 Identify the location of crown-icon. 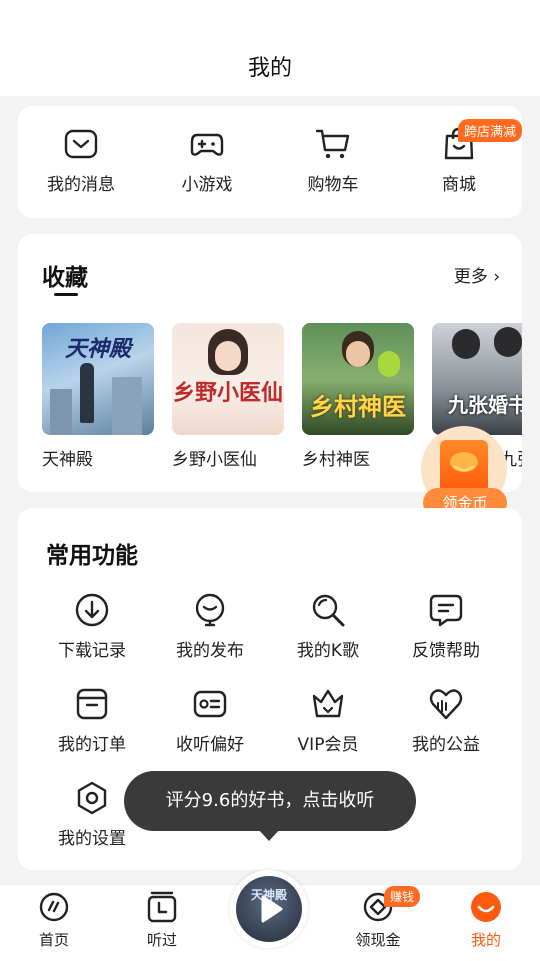
(328, 703).